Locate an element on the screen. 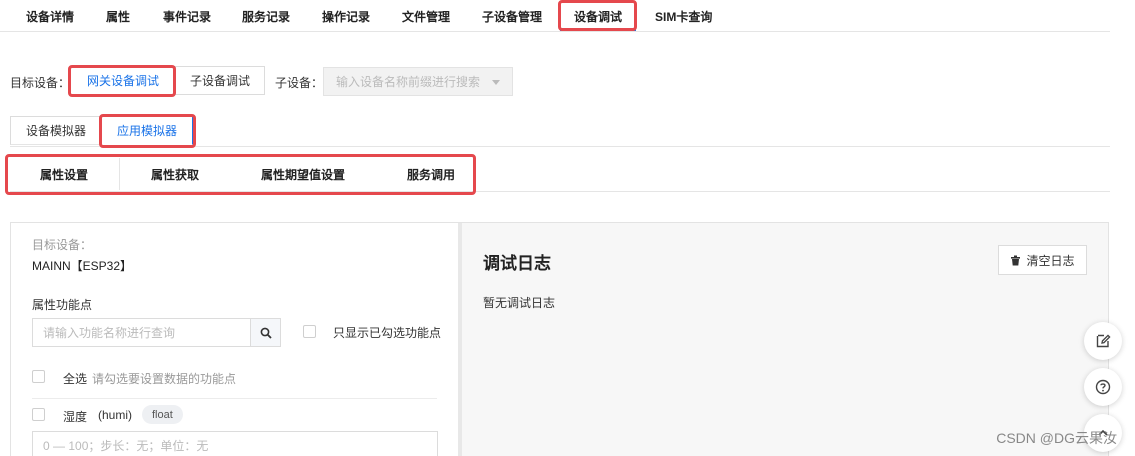 The height and width of the screenshot is (456, 1135). search-button is located at coordinates (265, 332).